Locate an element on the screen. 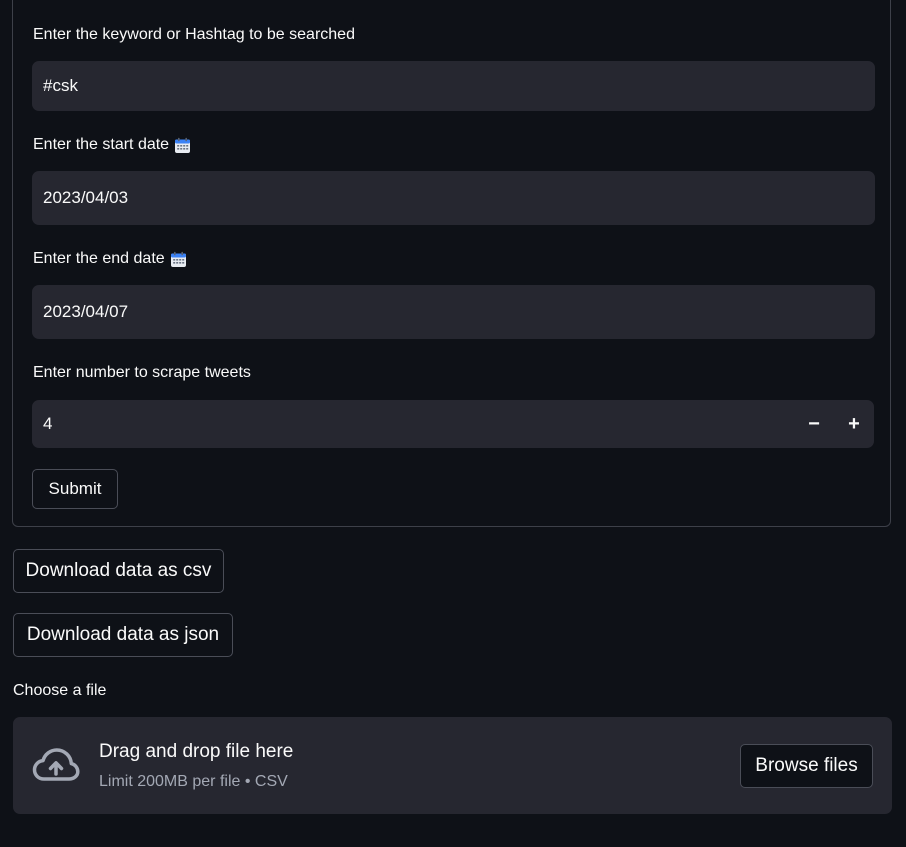 Image resolution: width=906 pixels, height=847 pixels. submit-button: Submit is located at coordinates (75, 489).